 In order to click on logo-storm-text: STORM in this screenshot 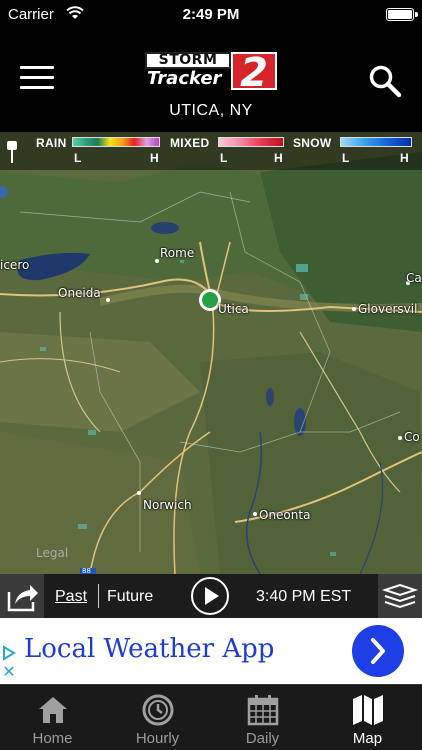, I will do `click(188, 60)`.